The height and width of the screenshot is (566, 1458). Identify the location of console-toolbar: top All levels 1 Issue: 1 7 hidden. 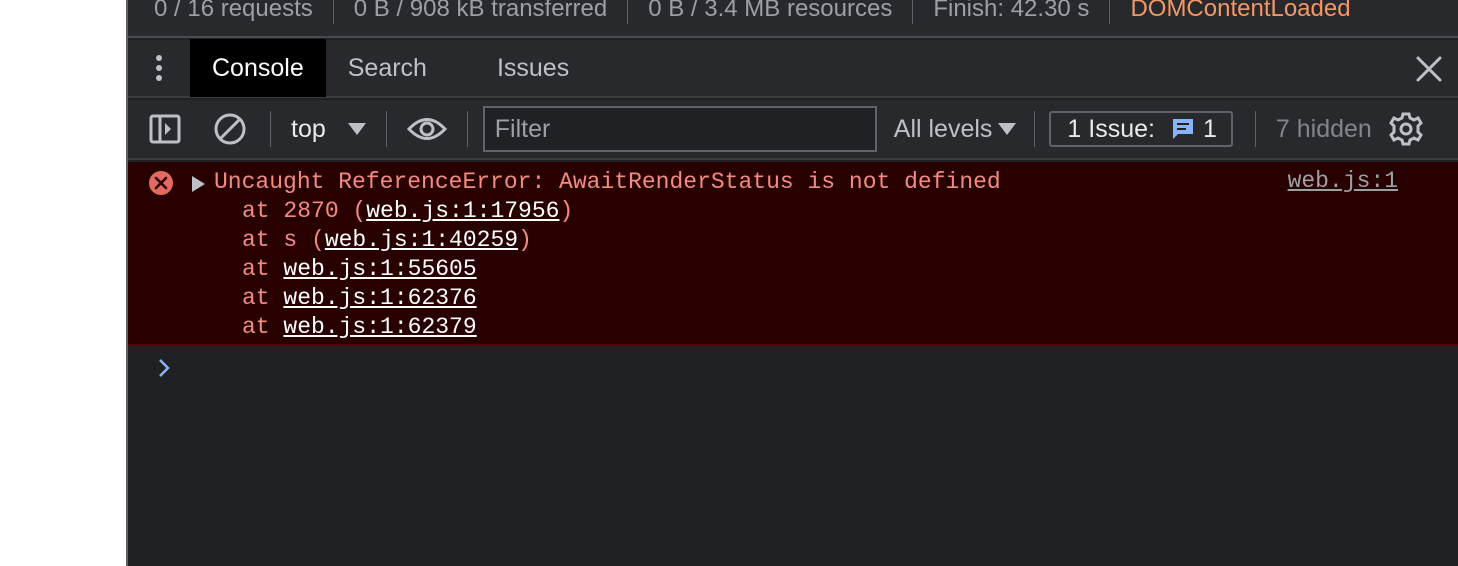
(793, 130).